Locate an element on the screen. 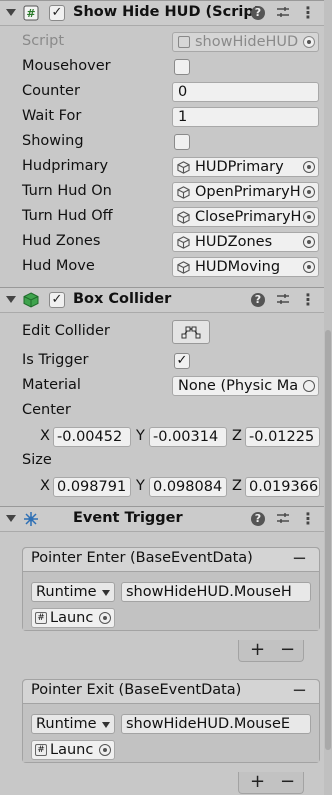  hudprimary-field: HUDPrimary is located at coordinates (245, 167).